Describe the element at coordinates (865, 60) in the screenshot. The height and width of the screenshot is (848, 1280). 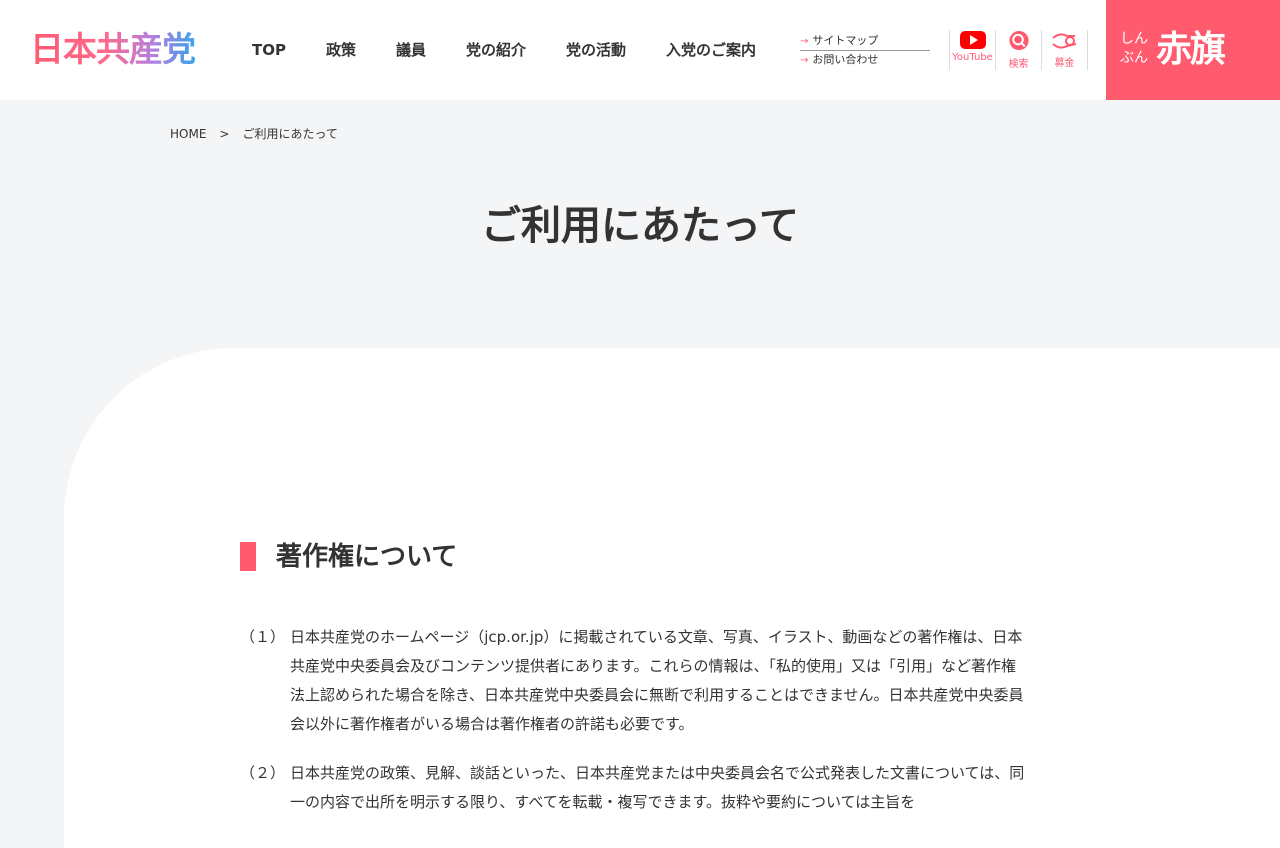
I see `contact-link: → お問い合わせ` at that location.